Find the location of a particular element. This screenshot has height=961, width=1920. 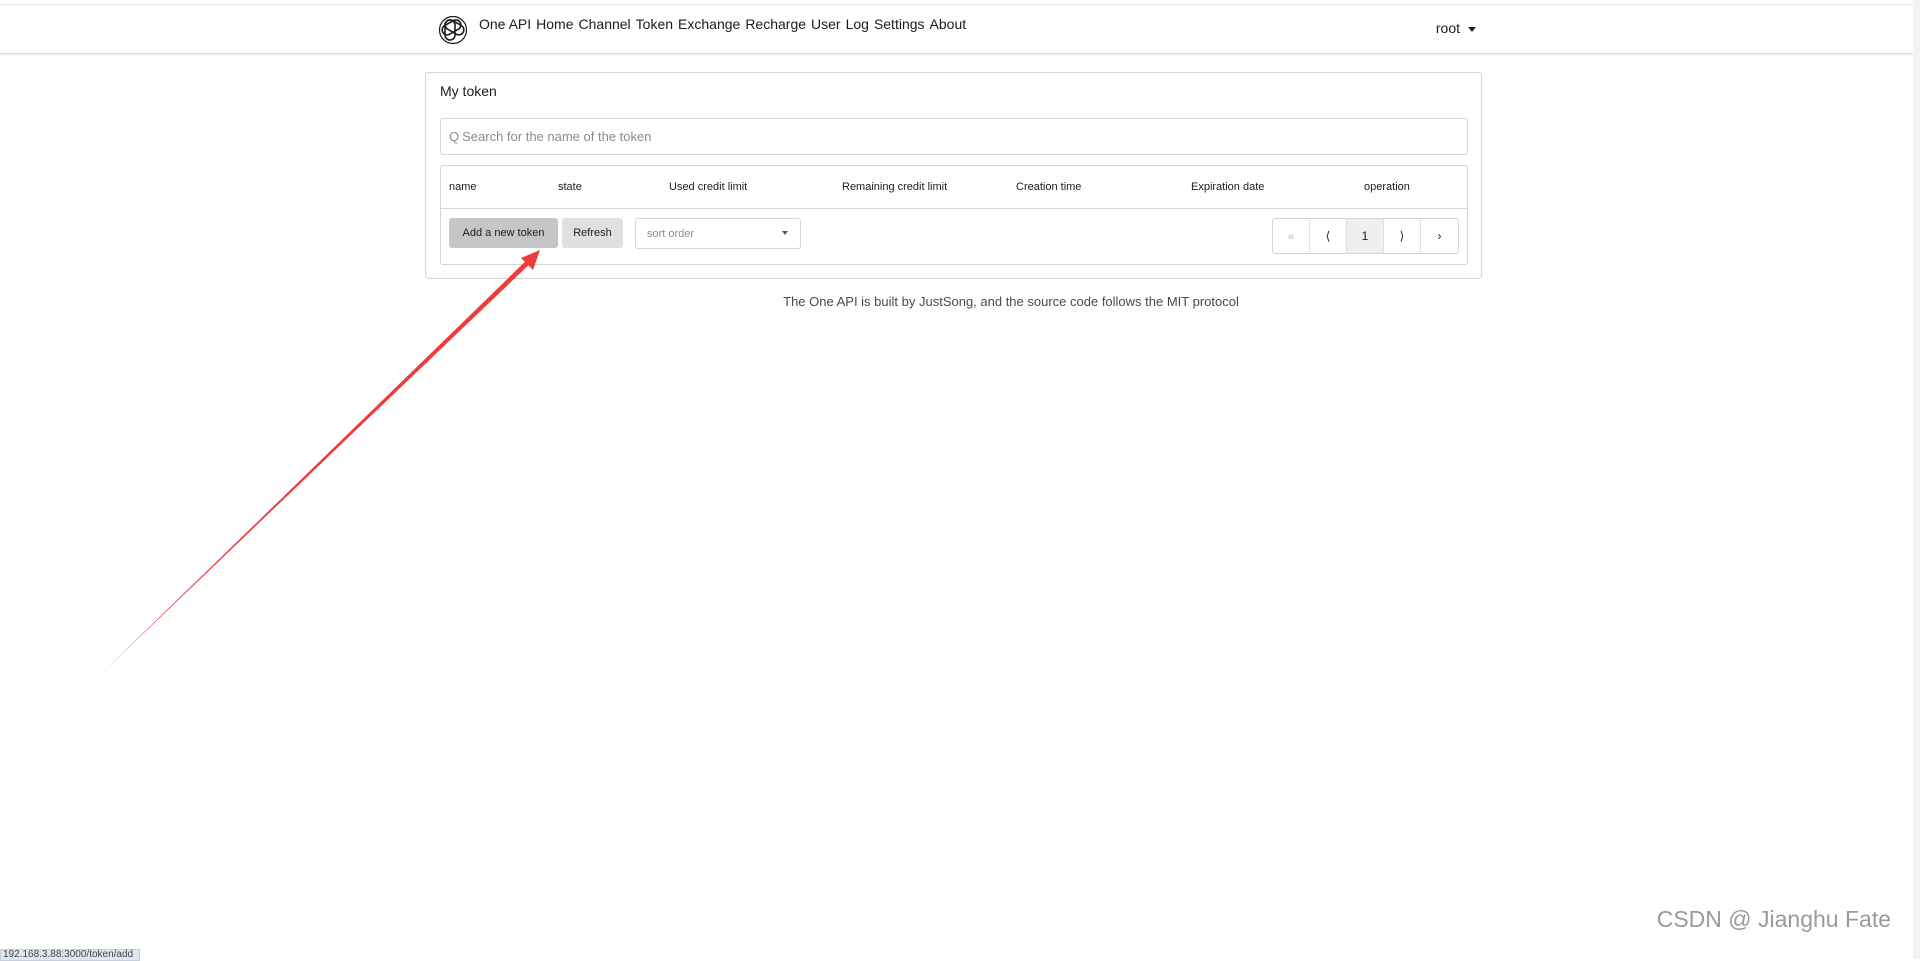

first-page-button: « is located at coordinates (1291, 236).